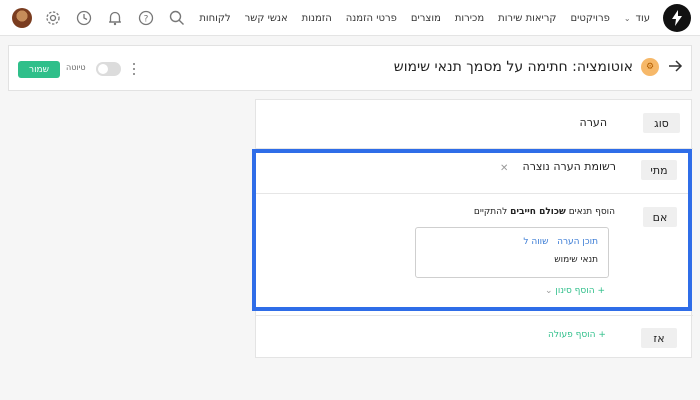  Describe the element at coordinates (39, 69) in the screenshot. I see `save-button: שמור` at that location.